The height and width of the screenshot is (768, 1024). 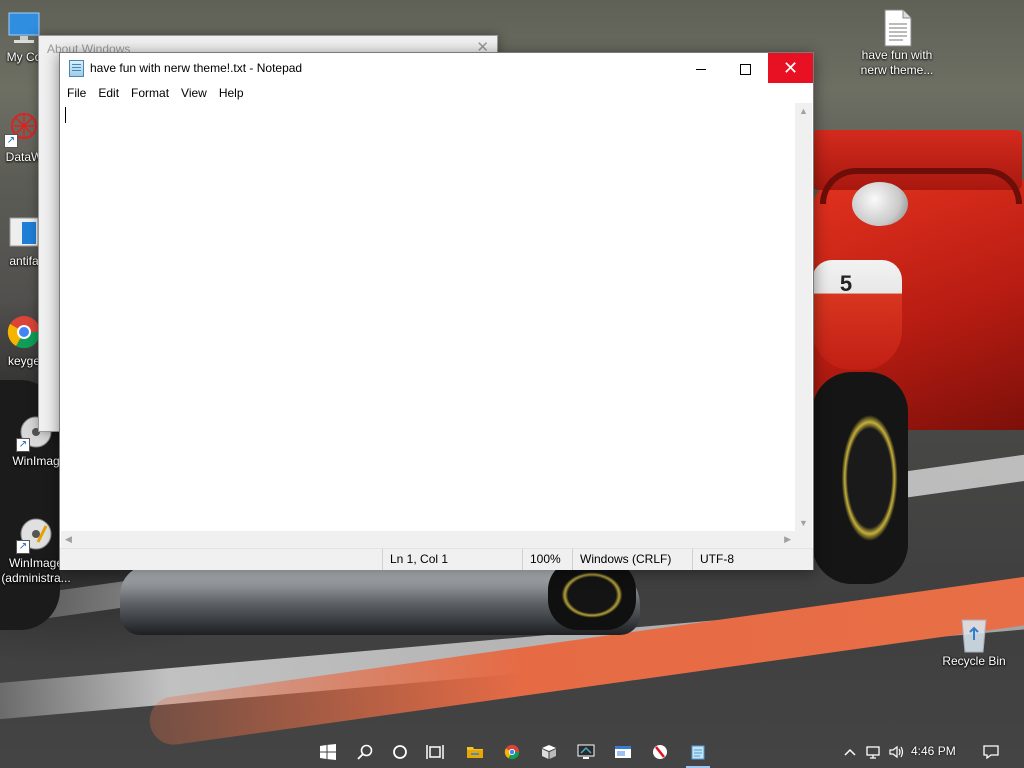 I want to click on maximize-button, so click(x=745, y=68).